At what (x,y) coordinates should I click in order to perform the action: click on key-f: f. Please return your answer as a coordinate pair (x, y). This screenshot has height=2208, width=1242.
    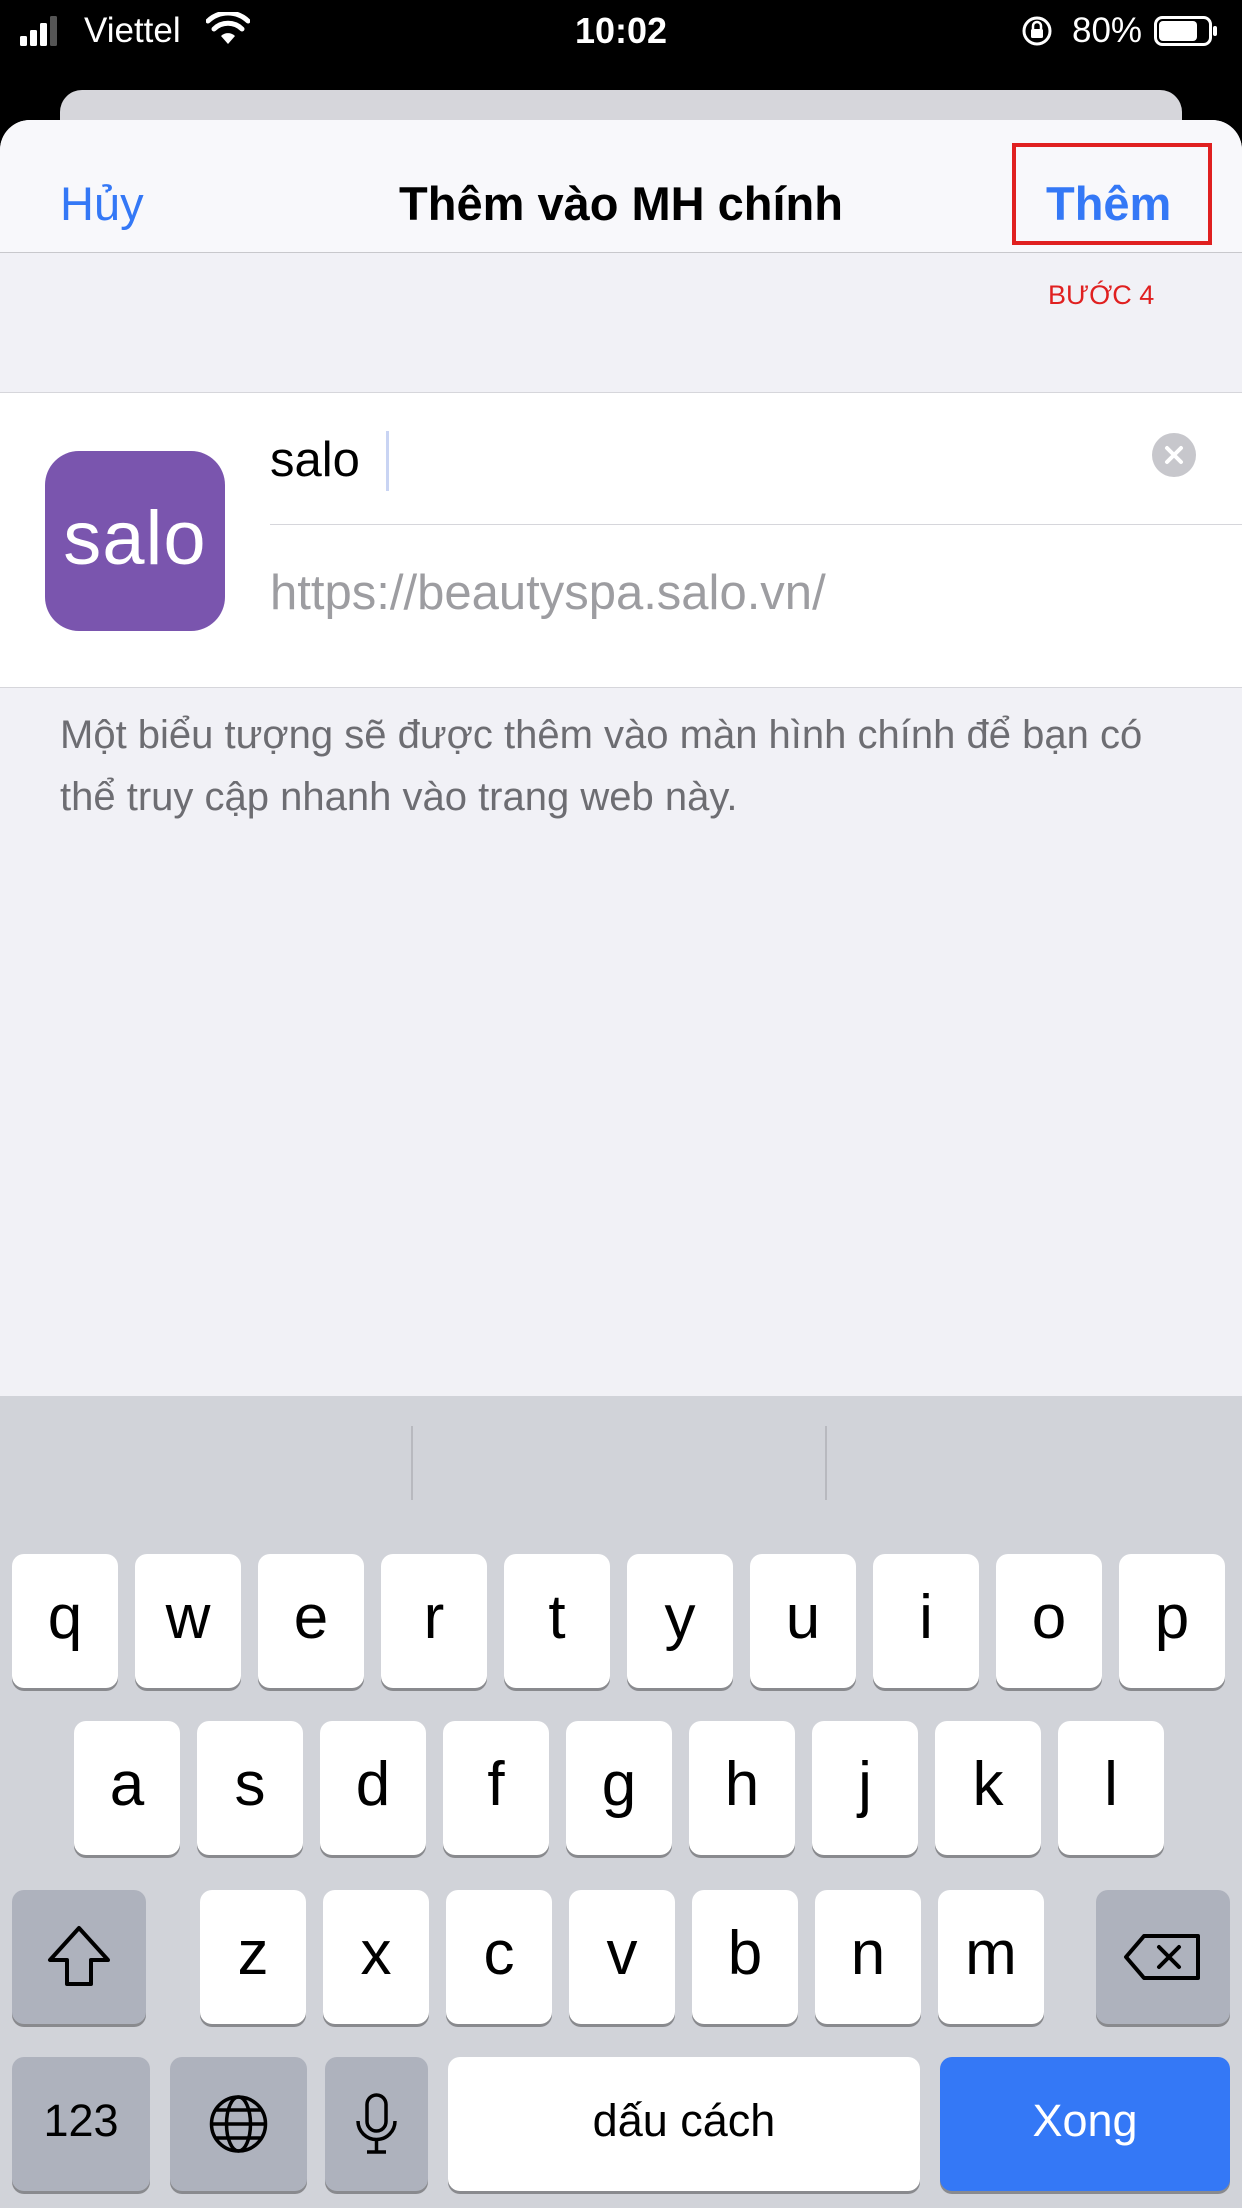
    Looking at the image, I should click on (496, 1788).